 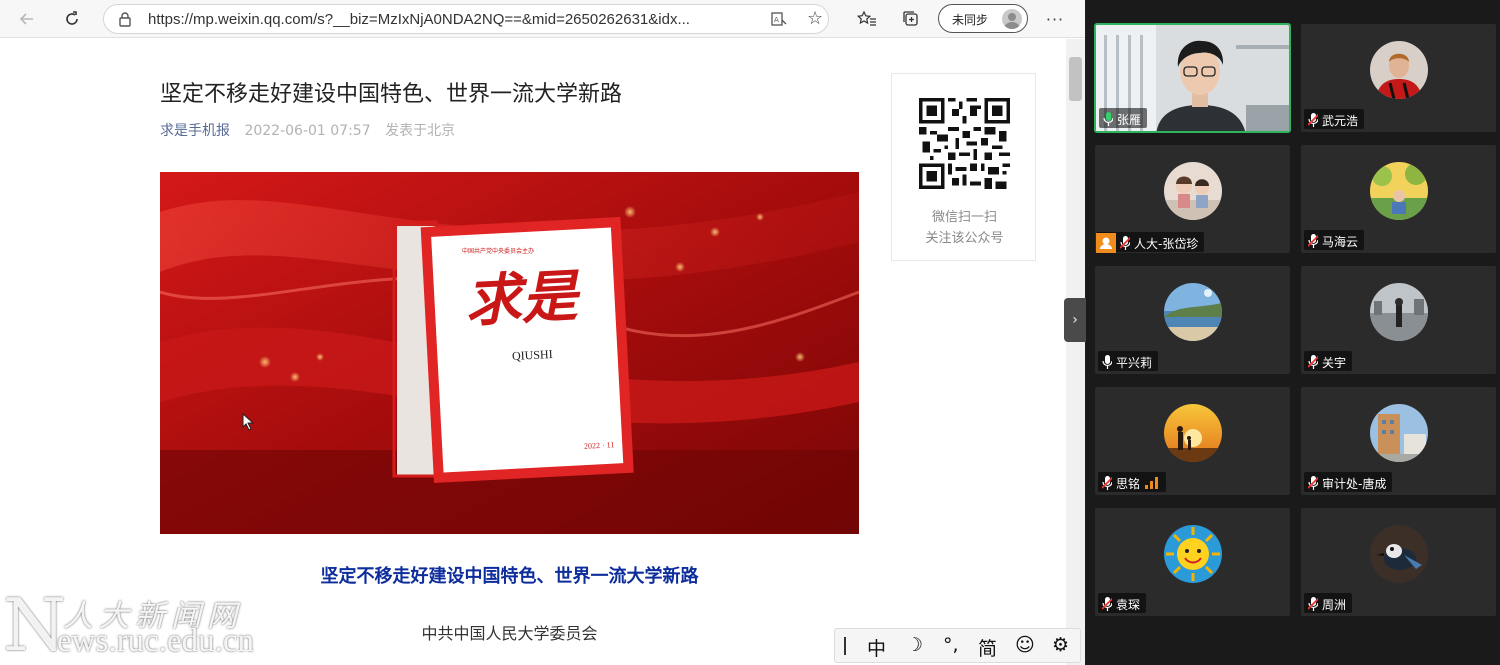 I want to click on qr-panel: 微信扫一扫 关注该公众号, so click(x=963, y=167).